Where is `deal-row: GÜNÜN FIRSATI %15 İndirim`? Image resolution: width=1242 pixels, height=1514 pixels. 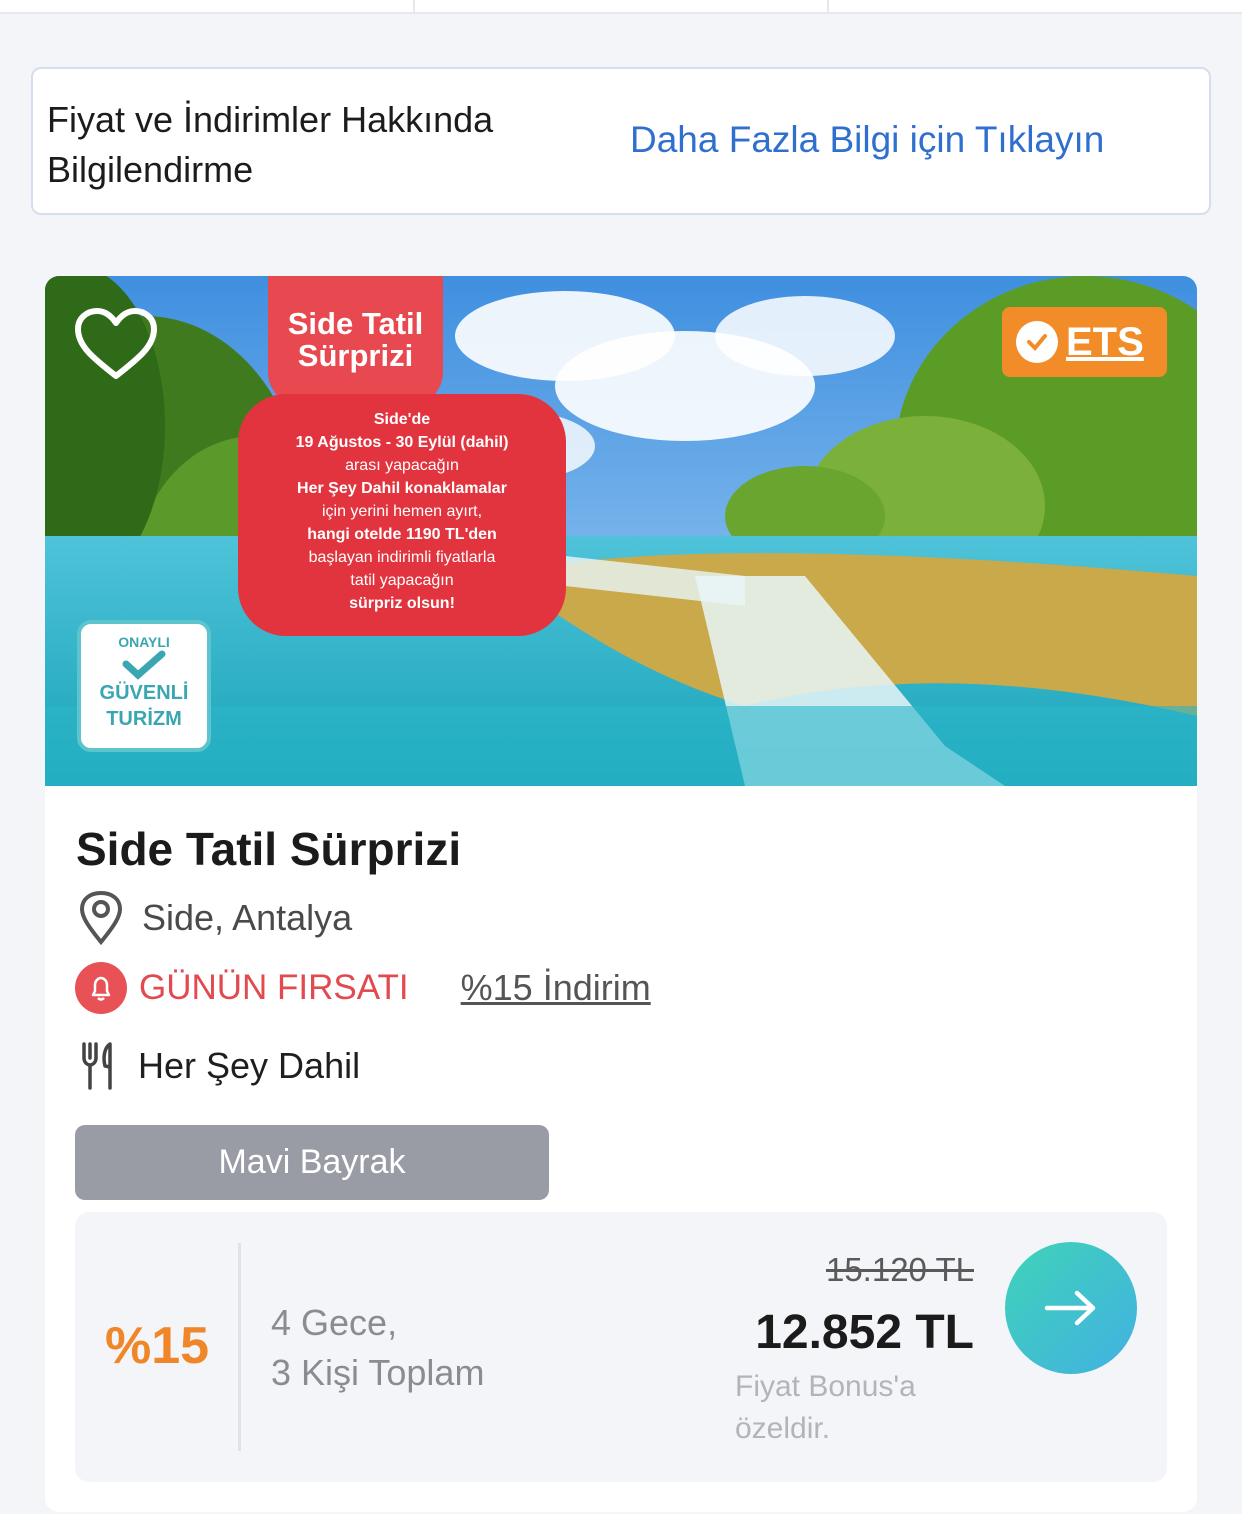 deal-row: GÜNÜN FIRSATI %15 İndirim is located at coordinates (363, 988).